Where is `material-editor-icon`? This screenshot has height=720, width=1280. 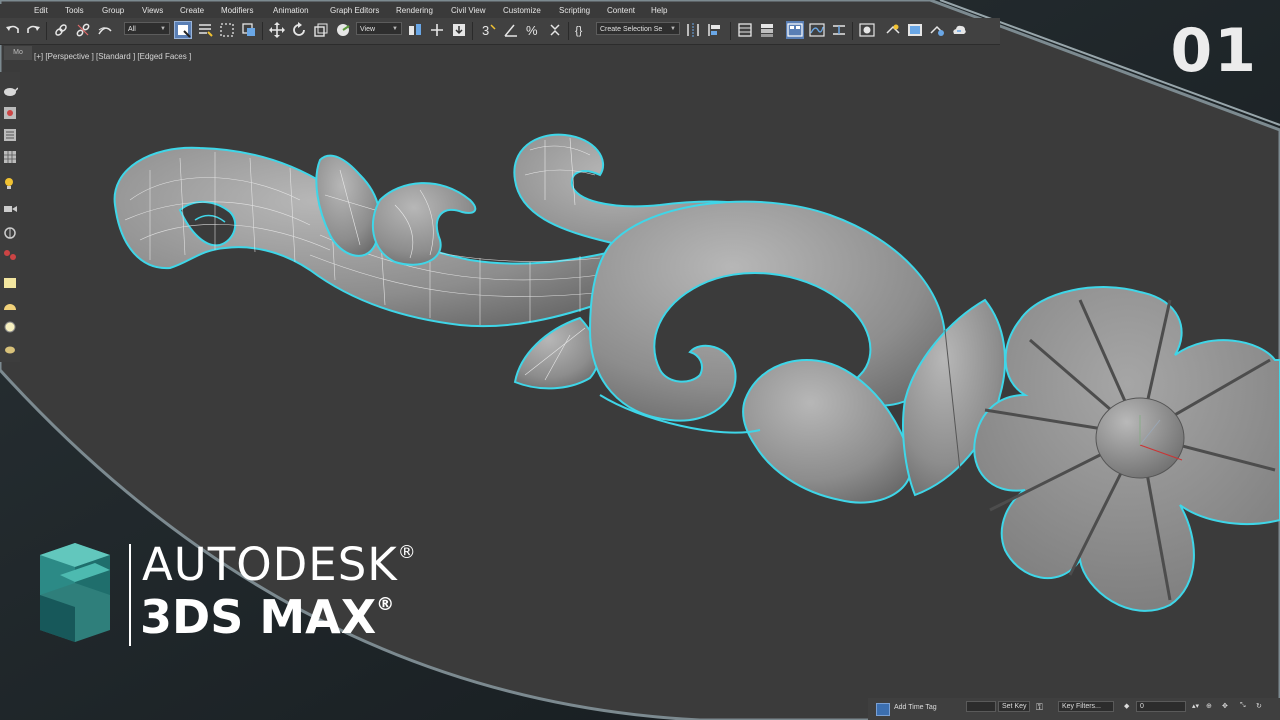 material-editor-icon is located at coordinates (867, 30).